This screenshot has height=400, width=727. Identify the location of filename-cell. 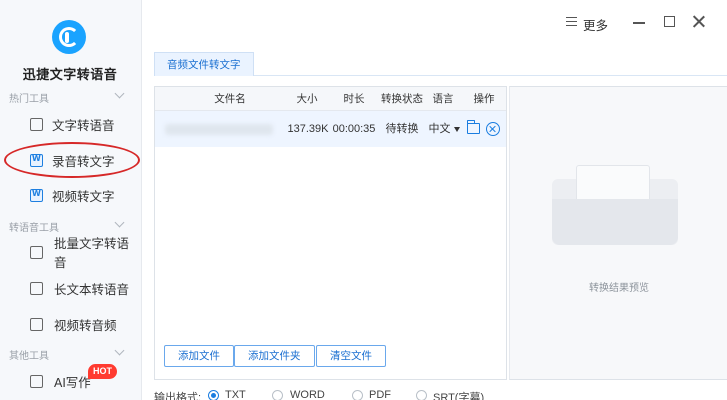
(219, 129).